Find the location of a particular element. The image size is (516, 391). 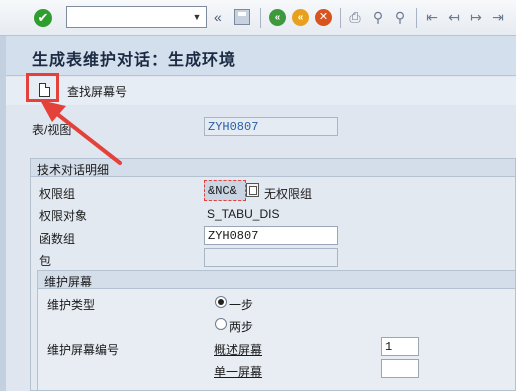

annotation-highlight-box is located at coordinates (42, 87).